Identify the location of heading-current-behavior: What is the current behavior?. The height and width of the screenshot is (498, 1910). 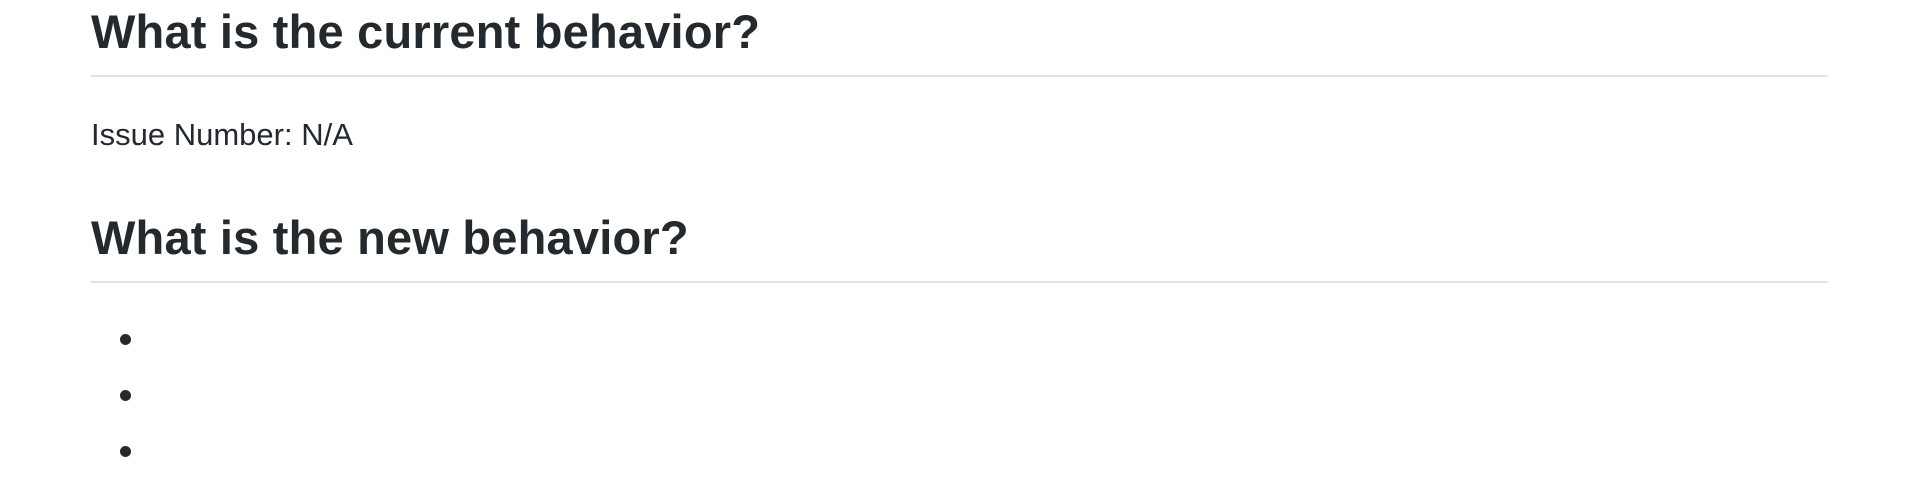
(426, 31).